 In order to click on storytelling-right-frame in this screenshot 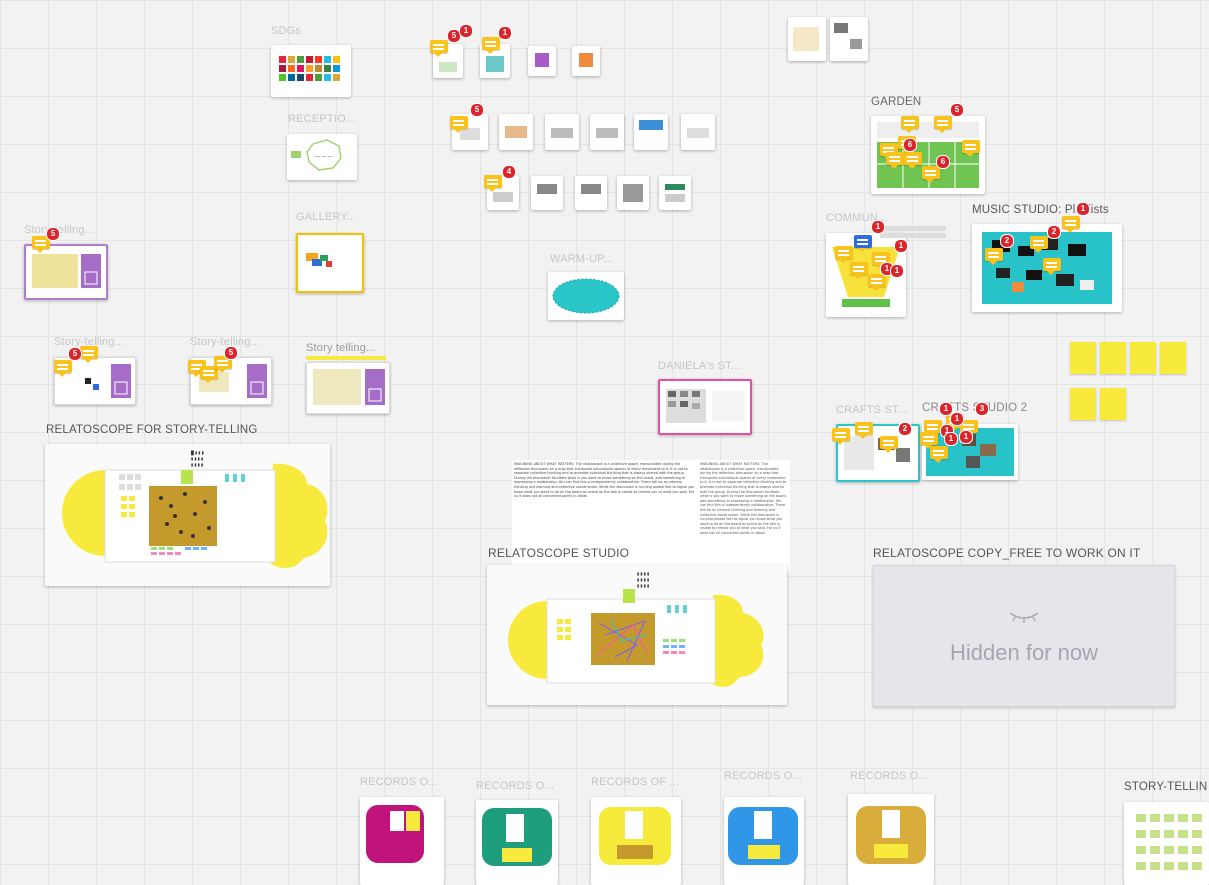, I will do `click(1166, 843)`.